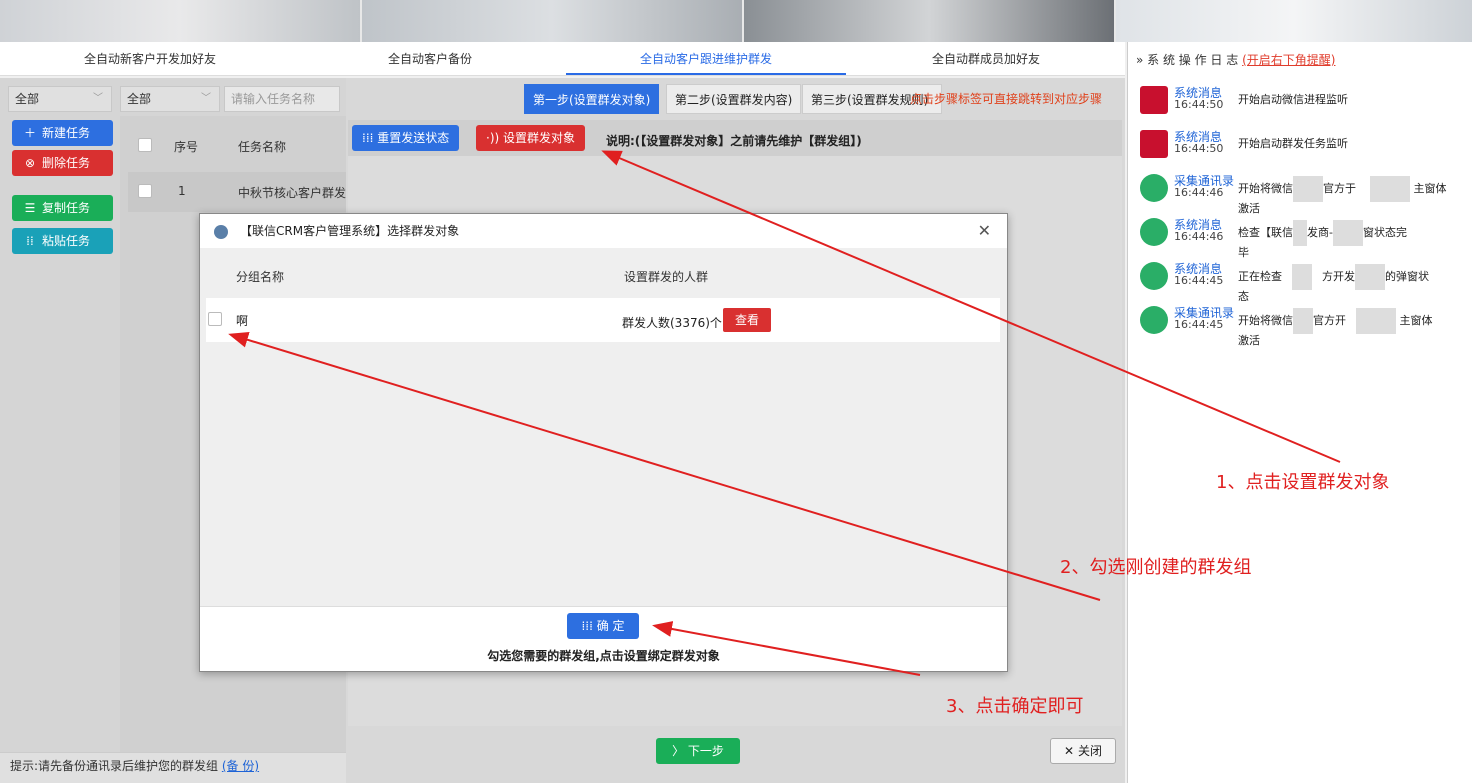 This screenshot has height=783, width=1472. I want to click on column-header-name: 任务名称, so click(262, 147).